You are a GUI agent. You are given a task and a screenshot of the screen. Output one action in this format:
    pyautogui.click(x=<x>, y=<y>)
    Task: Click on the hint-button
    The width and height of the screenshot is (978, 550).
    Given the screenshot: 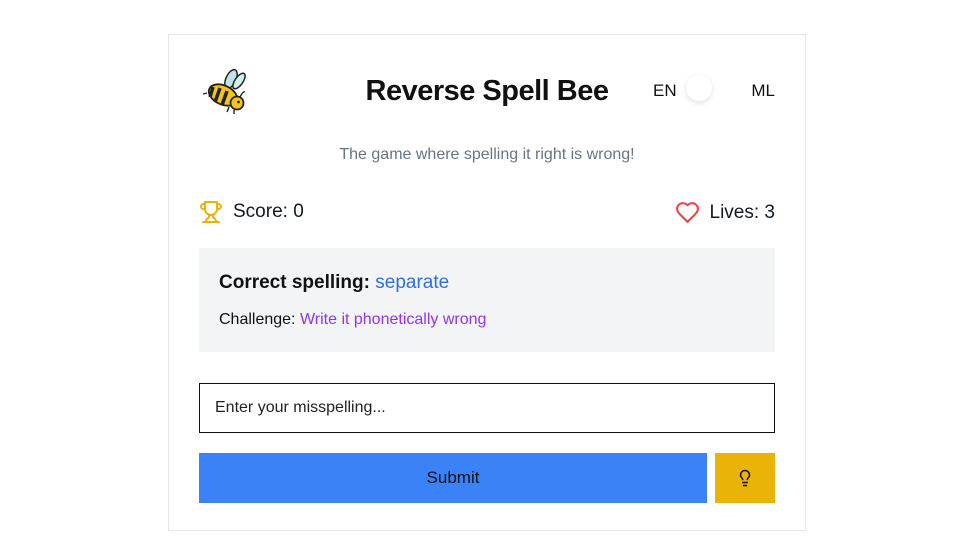 What is the action you would take?
    pyautogui.click(x=745, y=478)
    